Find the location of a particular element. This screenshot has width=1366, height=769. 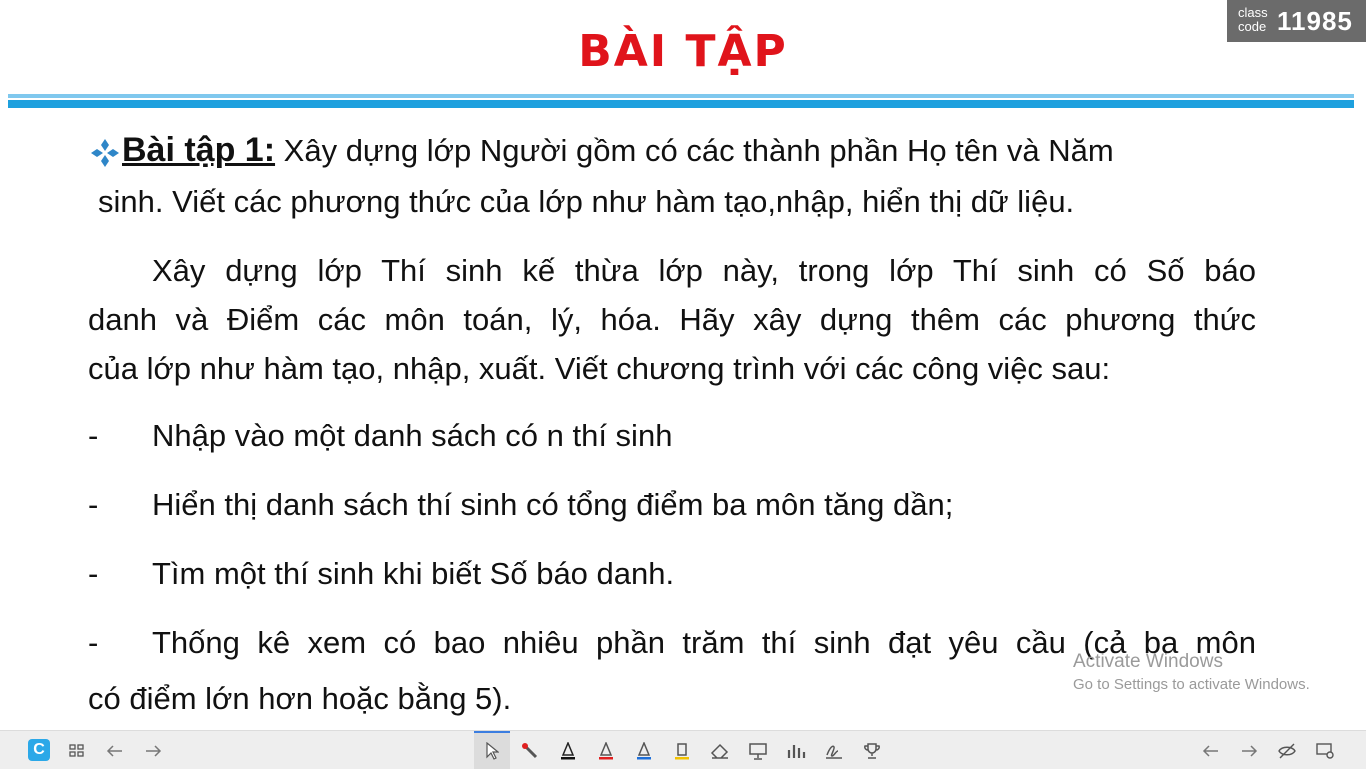

activate-windows-title: Activate Windows is located at coordinates (1148, 661).